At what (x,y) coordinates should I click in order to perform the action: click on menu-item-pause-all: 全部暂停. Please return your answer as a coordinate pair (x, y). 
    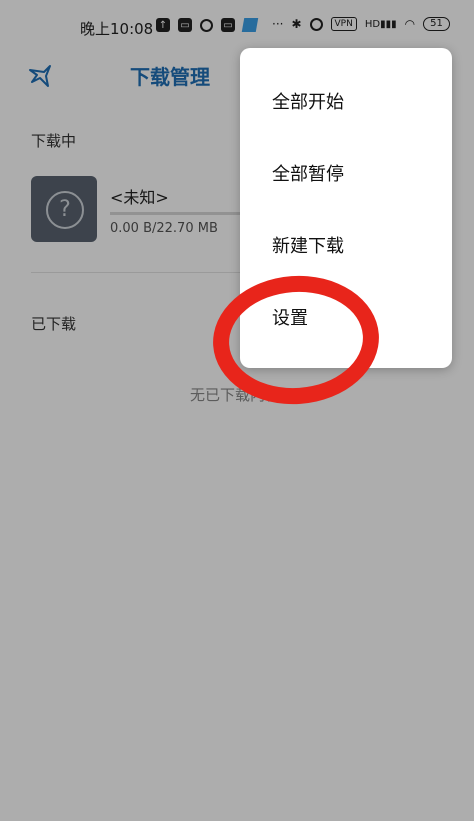
    Looking at the image, I should click on (346, 174).